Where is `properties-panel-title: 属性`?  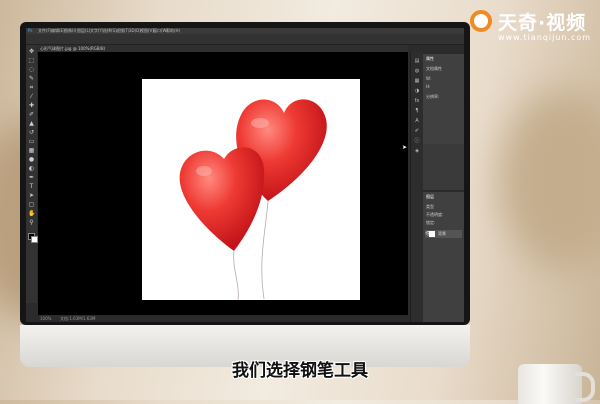
properties-panel-title: 属性 is located at coordinates (430, 58).